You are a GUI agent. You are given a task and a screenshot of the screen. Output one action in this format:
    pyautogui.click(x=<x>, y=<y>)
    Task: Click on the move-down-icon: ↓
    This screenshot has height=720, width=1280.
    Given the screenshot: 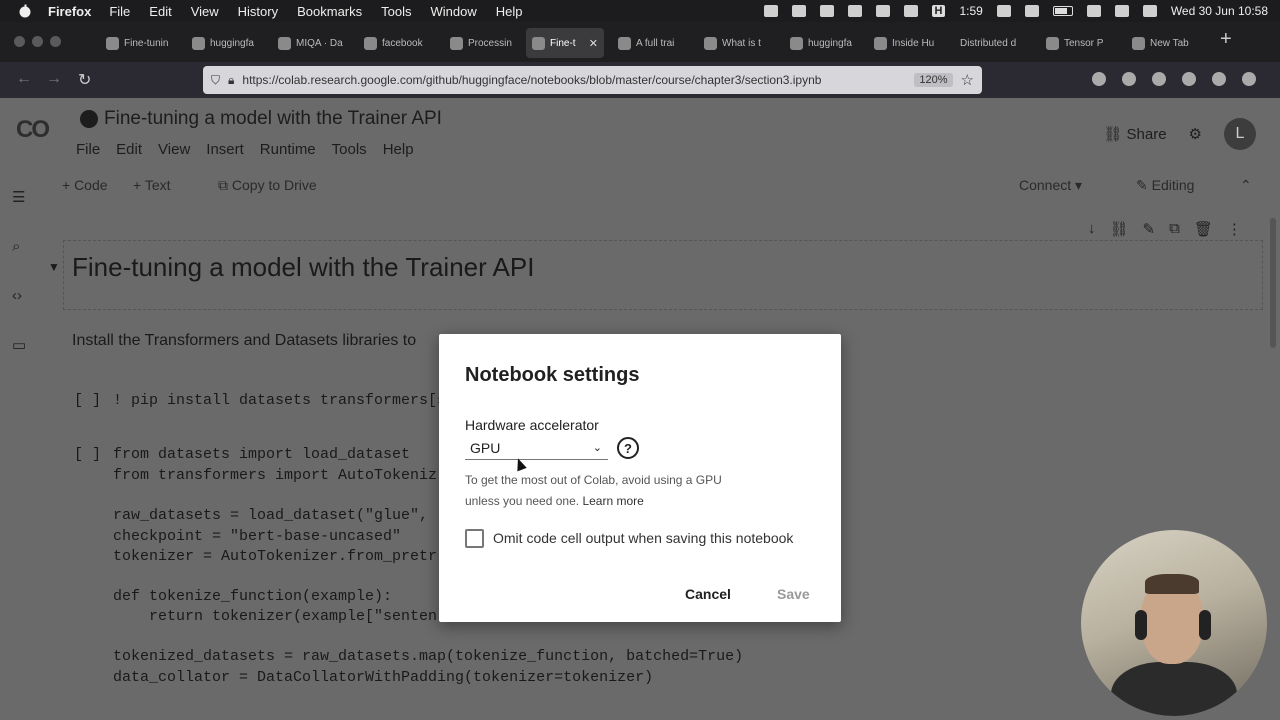 What is the action you would take?
    pyautogui.click(x=1092, y=229)
    